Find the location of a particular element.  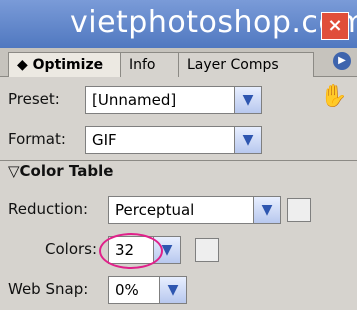

colors-row: Colors: 32 ▼ is located at coordinates (178, 250).